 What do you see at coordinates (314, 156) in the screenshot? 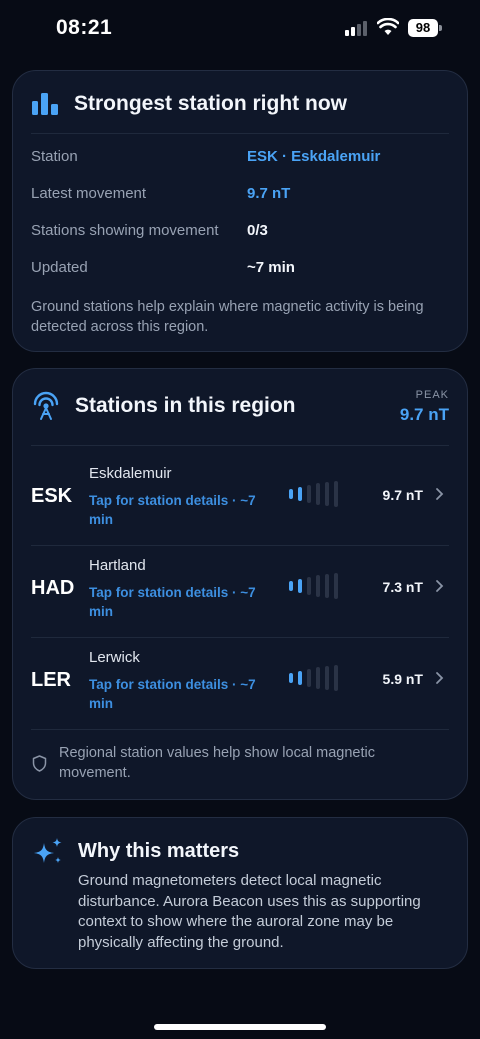
I see `station-value: ESK · Eskdalemuir` at bounding box center [314, 156].